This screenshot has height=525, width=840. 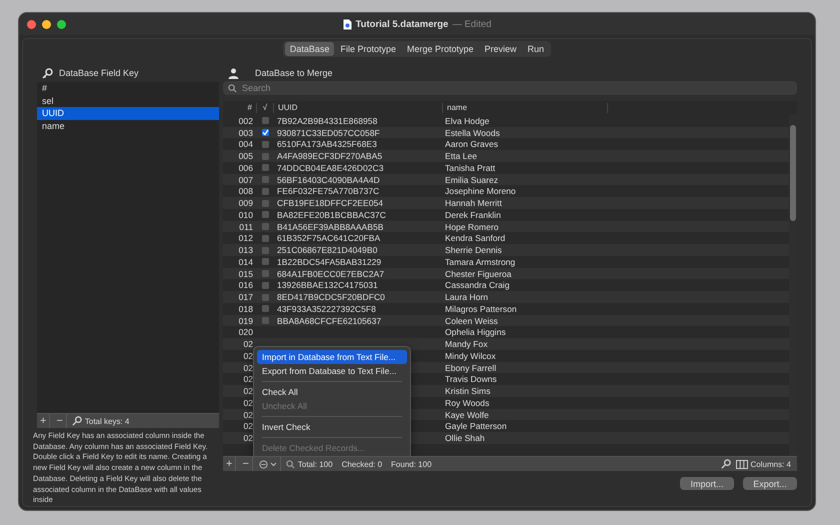 I want to click on search-input: Search, so click(x=517, y=88).